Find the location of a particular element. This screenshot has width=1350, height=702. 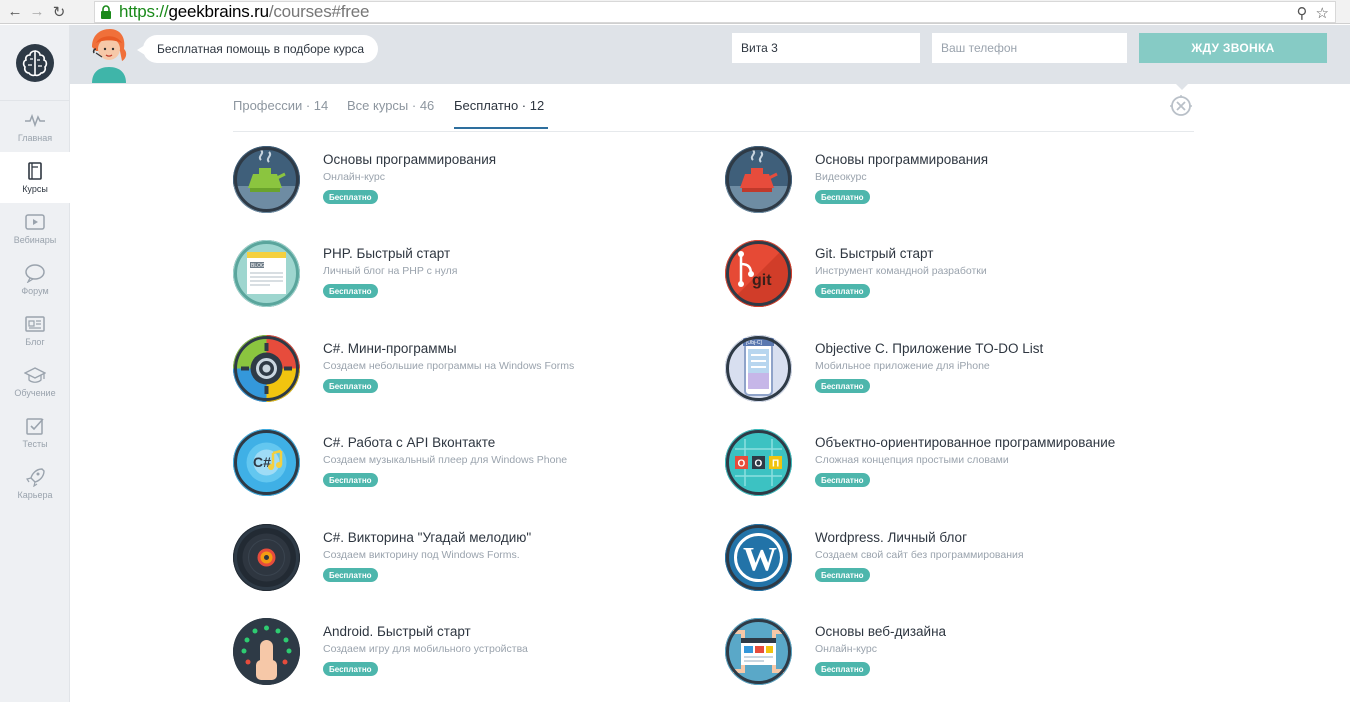

sidebar-item-2: Вебинары is located at coordinates (35, 228).